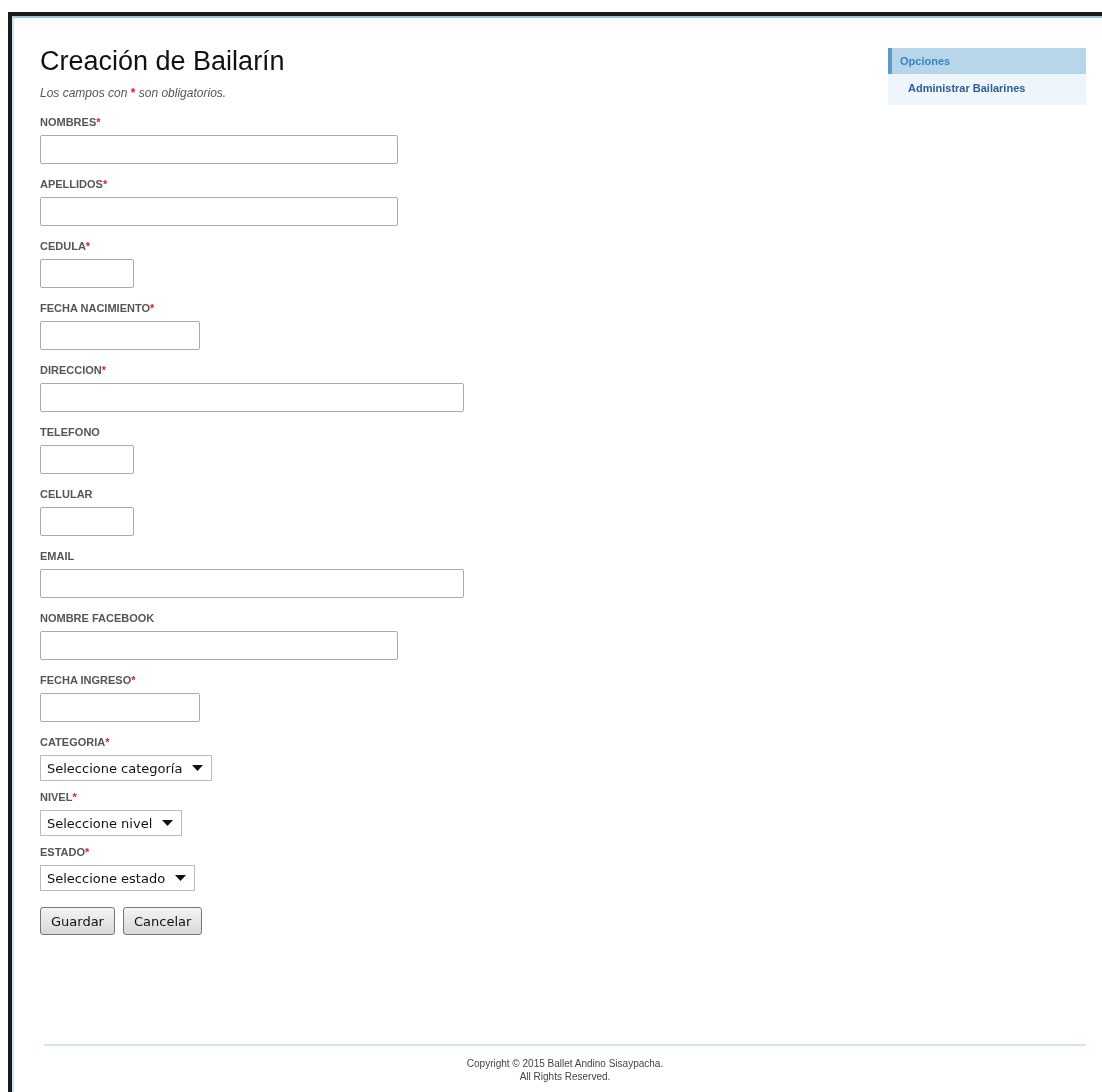  What do you see at coordinates (997, 88) in the screenshot?
I see `sidebar-link: Administrar Bailarines` at bounding box center [997, 88].